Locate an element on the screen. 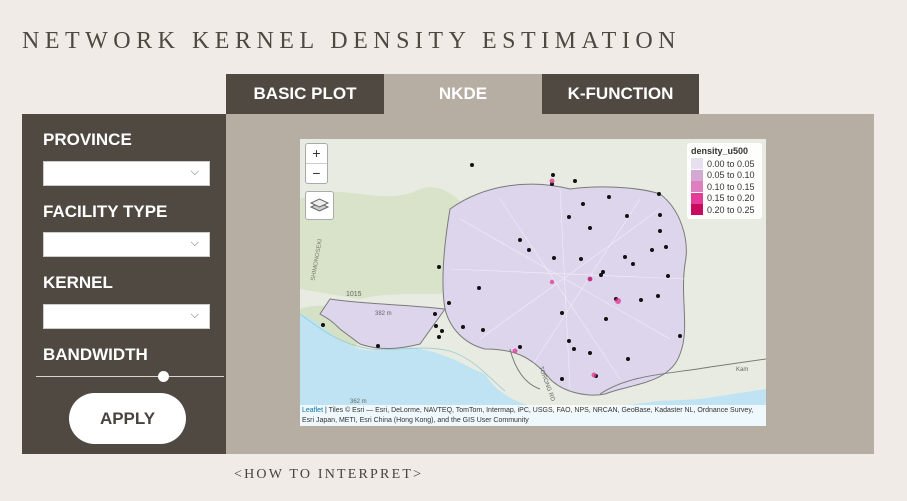 This screenshot has height=501, width=907. legend-label: 0.20 to 0.25 is located at coordinates (731, 209).